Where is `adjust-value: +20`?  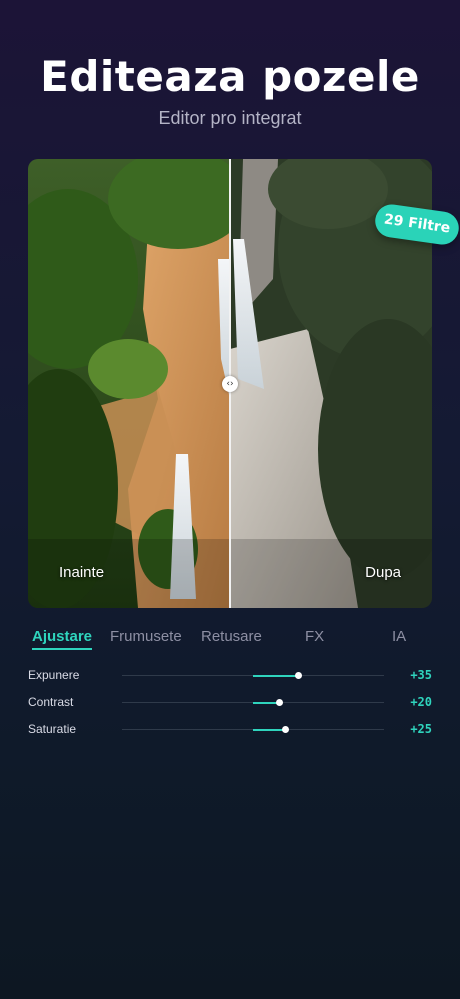
adjust-value: +20 is located at coordinates (421, 702).